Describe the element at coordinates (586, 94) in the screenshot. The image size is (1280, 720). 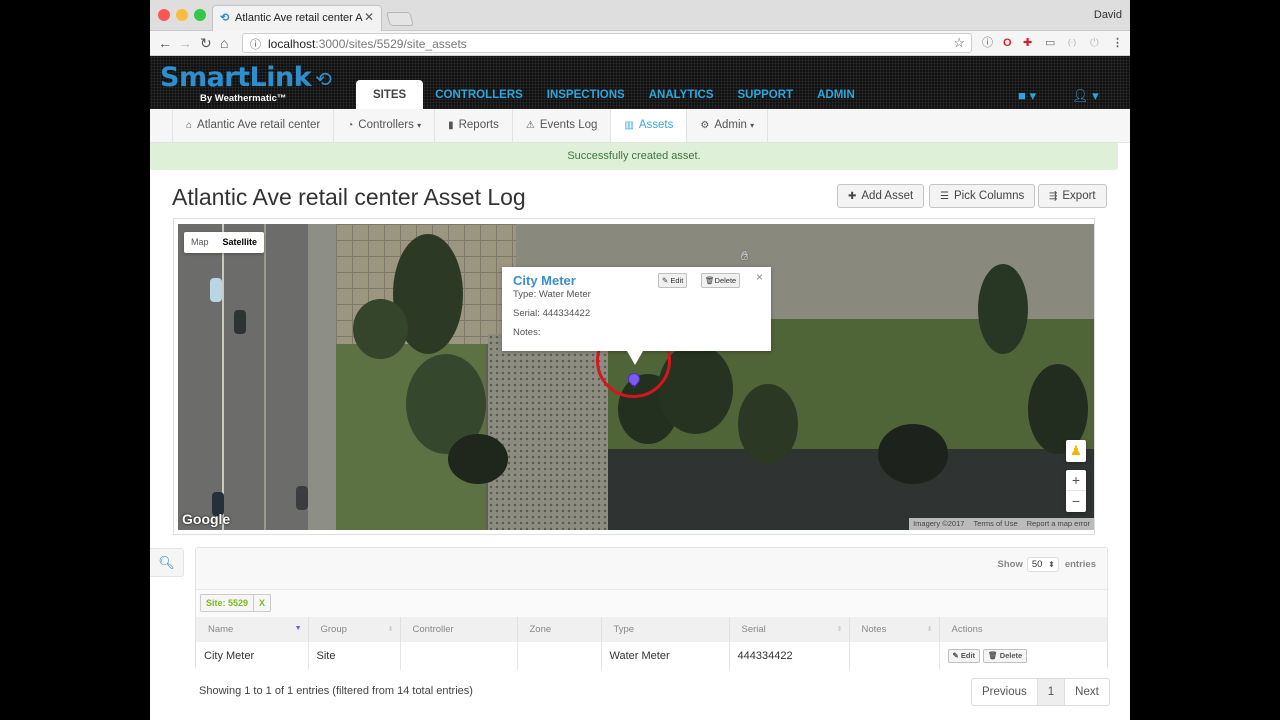
I see `nav-inspections: INSPECTIONS` at that location.